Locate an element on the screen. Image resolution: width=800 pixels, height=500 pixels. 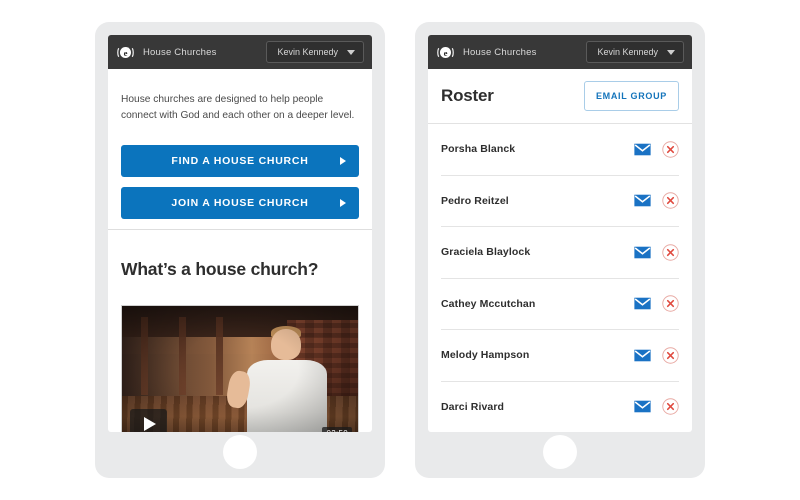
table-row: Melody Hampson is located at coordinates (560, 356).